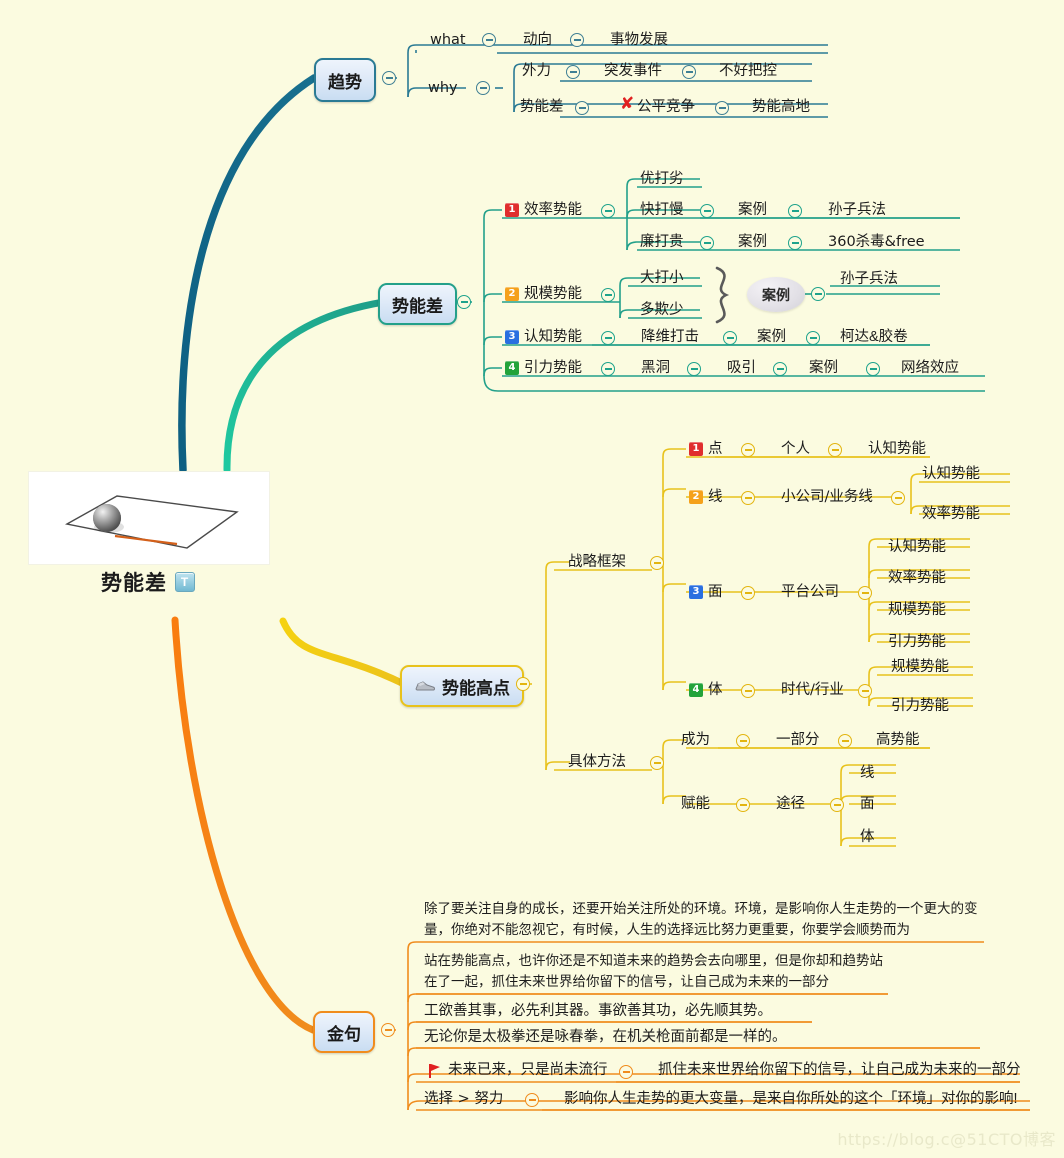 This screenshot has height=1158, width=1064. What do you see at coordinates (743, 741) in the screenshot?
I see `collapse-toggle-chengwei` at bounding box center [743, 741].